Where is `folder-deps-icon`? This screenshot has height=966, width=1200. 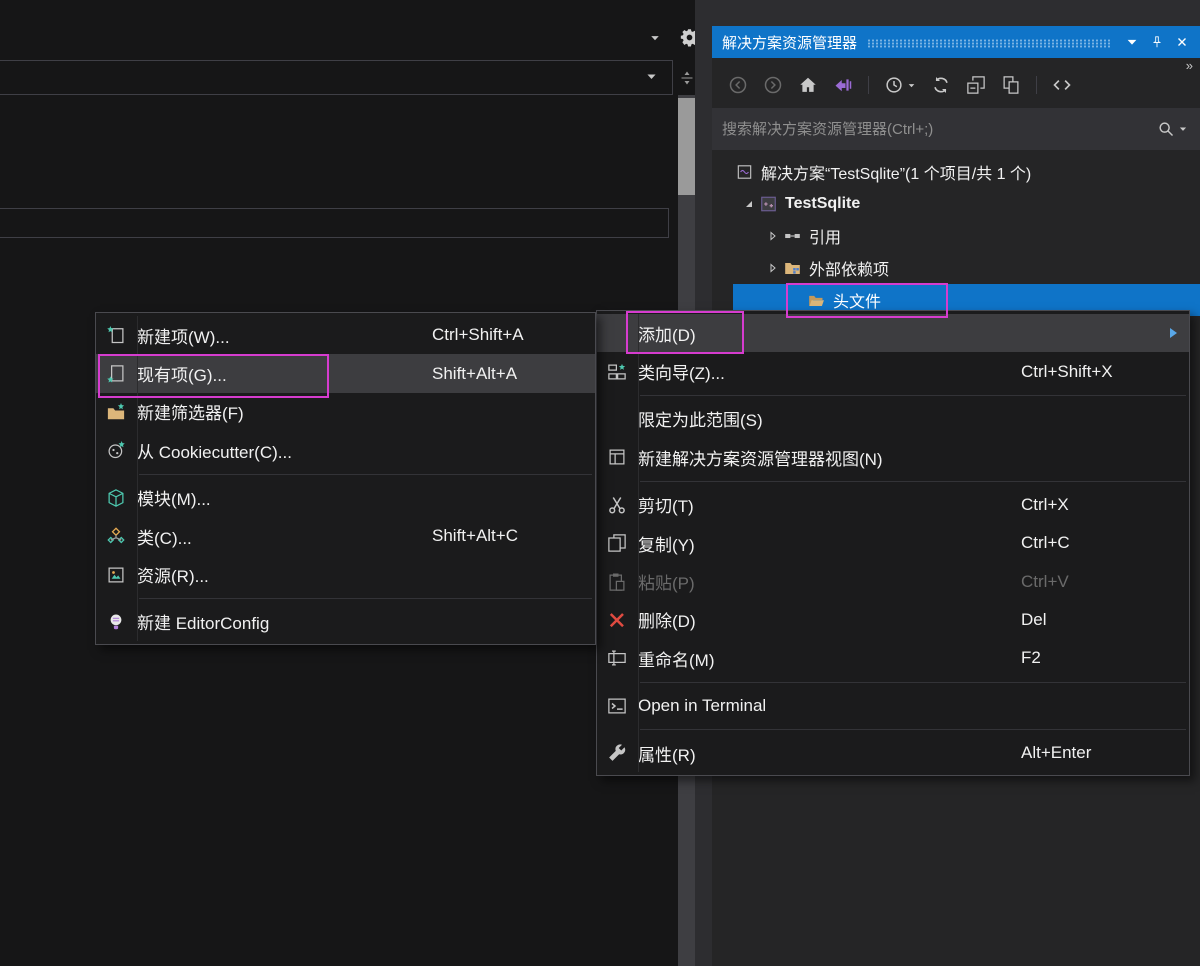
folder-deps-icon is located at coordinates (792, 268).